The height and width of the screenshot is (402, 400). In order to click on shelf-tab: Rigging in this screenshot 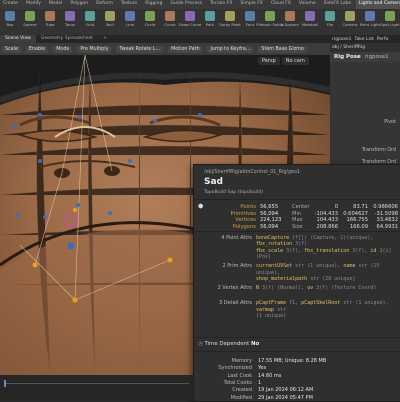, I will do `click(153, 4)`.